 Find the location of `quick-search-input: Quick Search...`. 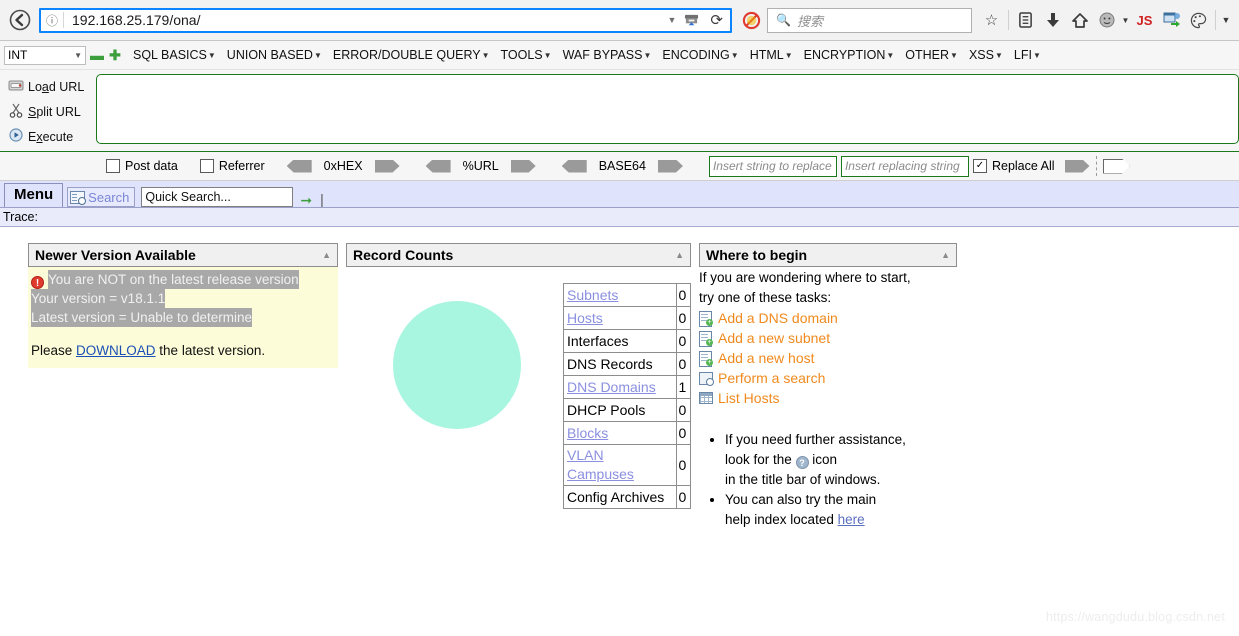

quick-search-input: Quick Search... is located at coordinates (217, 197).